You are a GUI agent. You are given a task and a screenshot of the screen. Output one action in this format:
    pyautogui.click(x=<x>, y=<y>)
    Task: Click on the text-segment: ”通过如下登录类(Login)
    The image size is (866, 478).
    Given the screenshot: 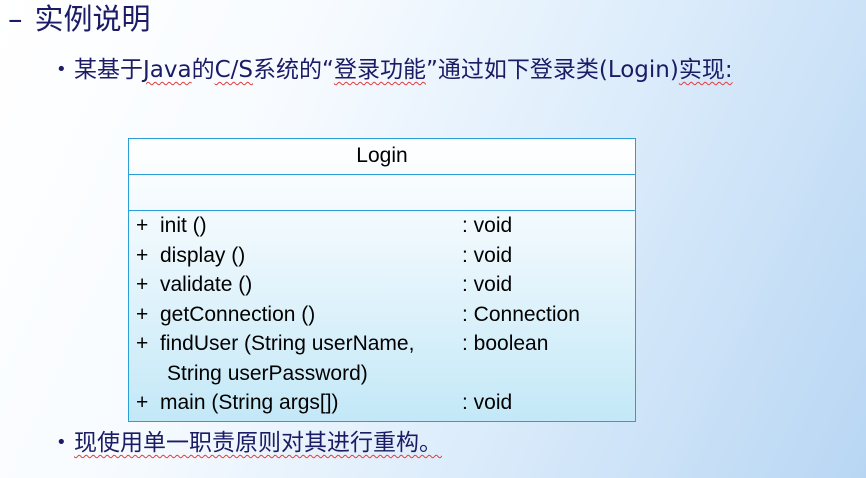 What is the action you would take?
    pyautogui.click(x=552, y=70)
    